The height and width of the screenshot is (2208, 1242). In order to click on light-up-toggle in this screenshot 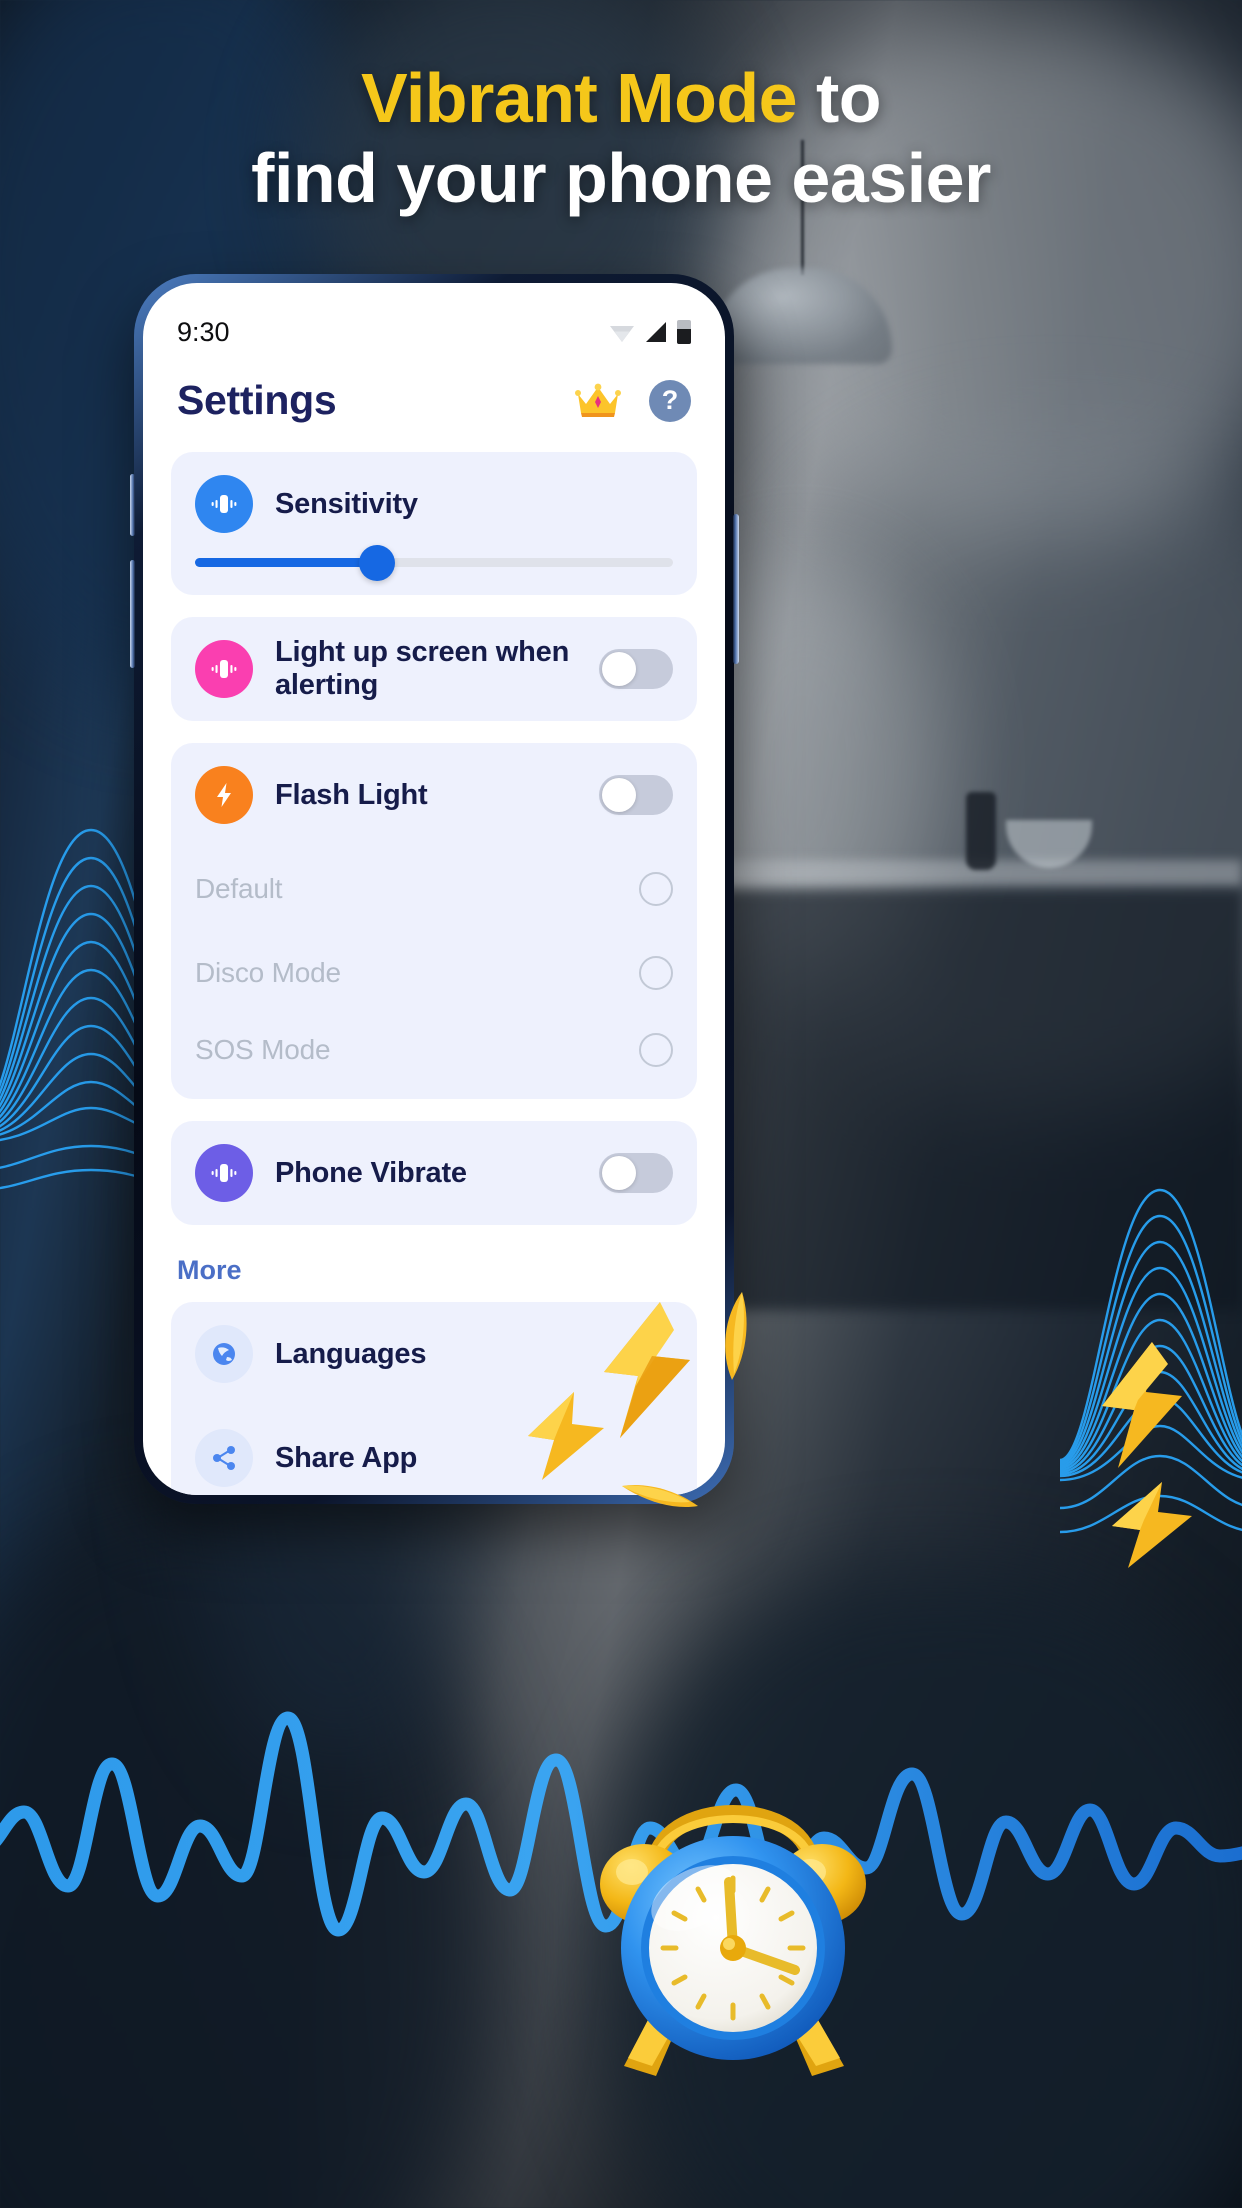, I will do `click(636, 669)`.